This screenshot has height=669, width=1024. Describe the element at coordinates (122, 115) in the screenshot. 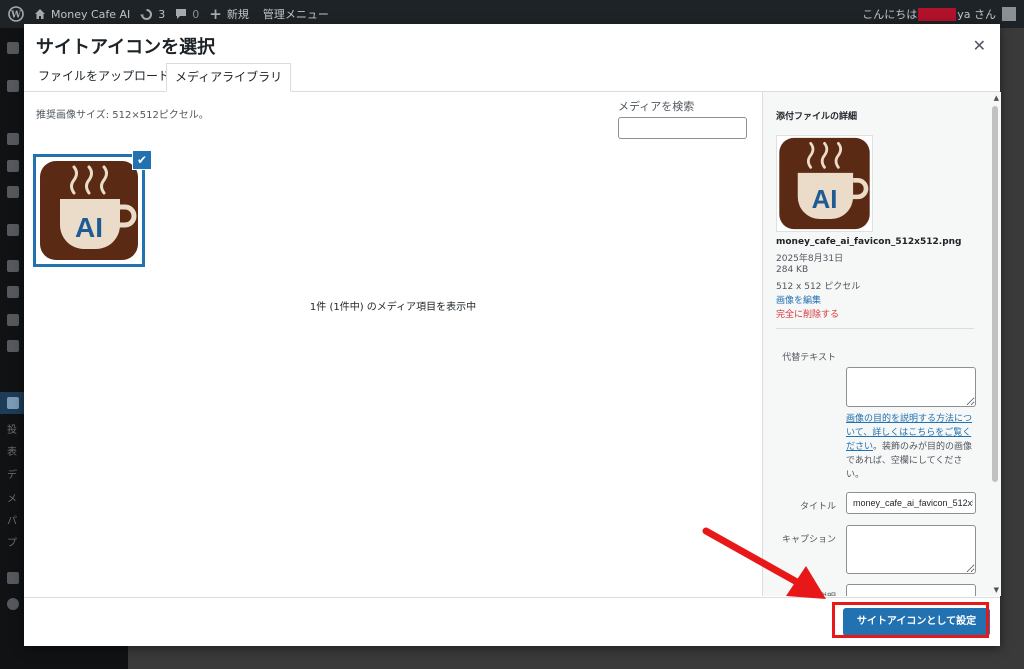

I see `recommended-size-hint: 推奨画像サイズ: 512×512ピクセル。` at that location.